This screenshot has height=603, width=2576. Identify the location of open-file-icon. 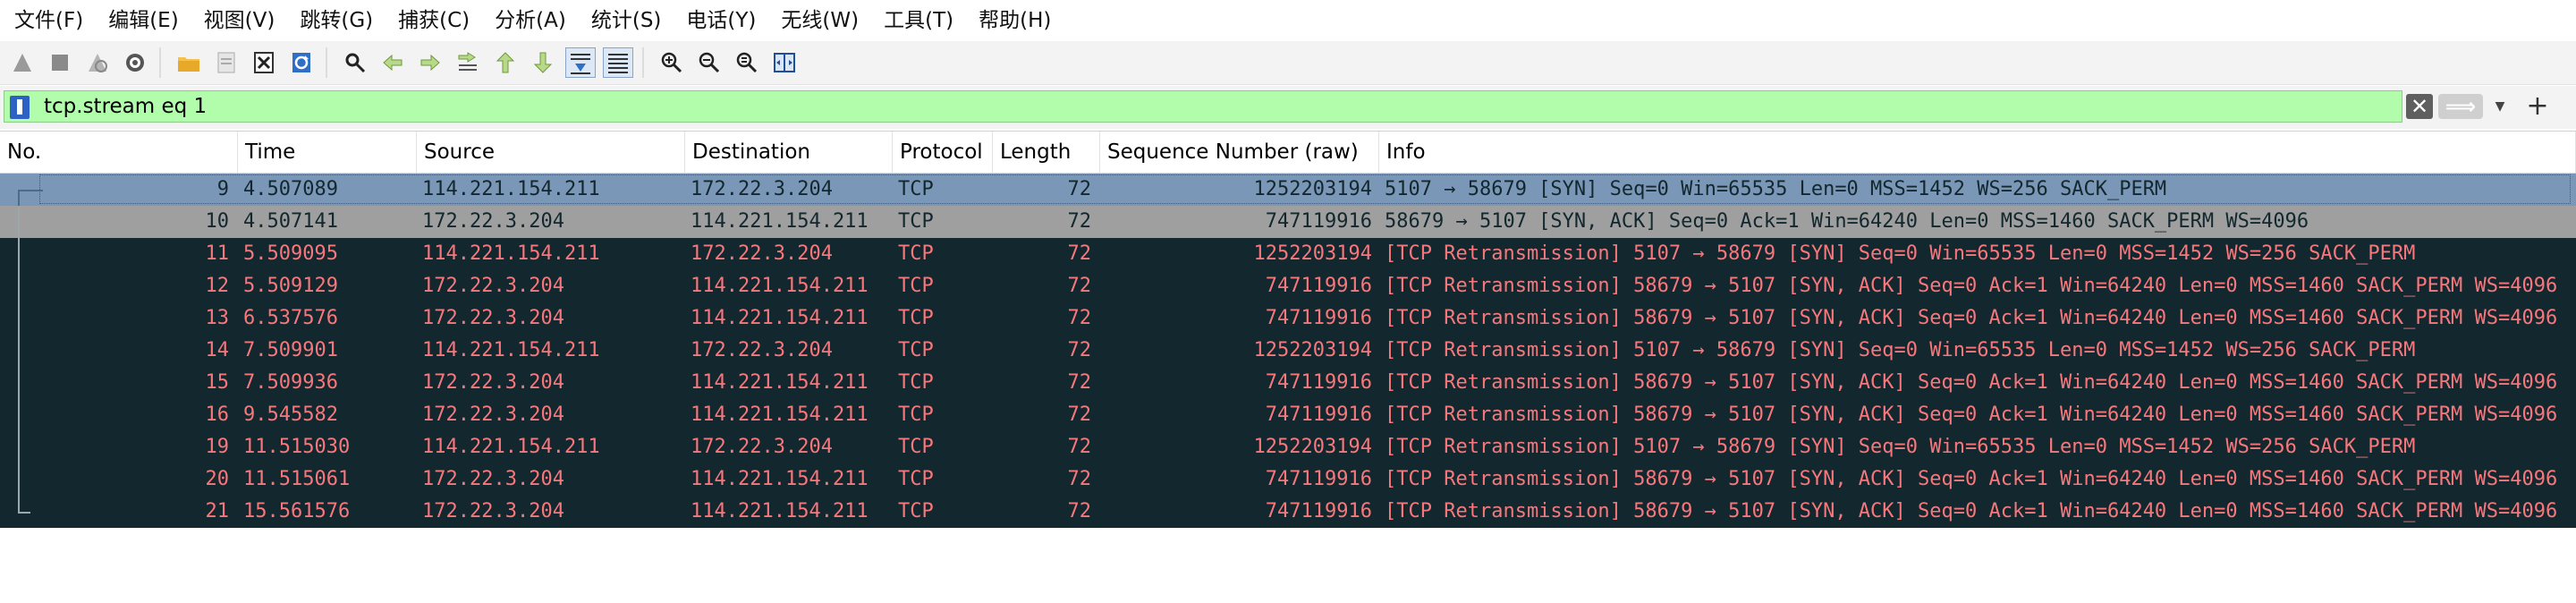
(188, 62).